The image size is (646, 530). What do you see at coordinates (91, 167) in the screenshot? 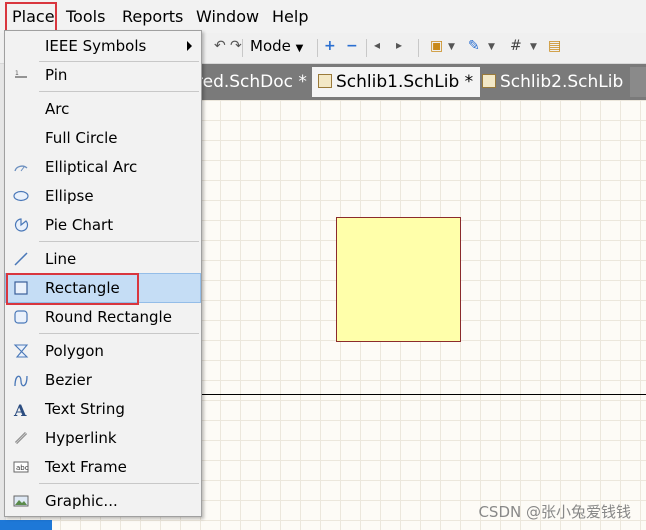
I see `menu-item-label: Elliptical Arc` at bounding box center [91, 167].